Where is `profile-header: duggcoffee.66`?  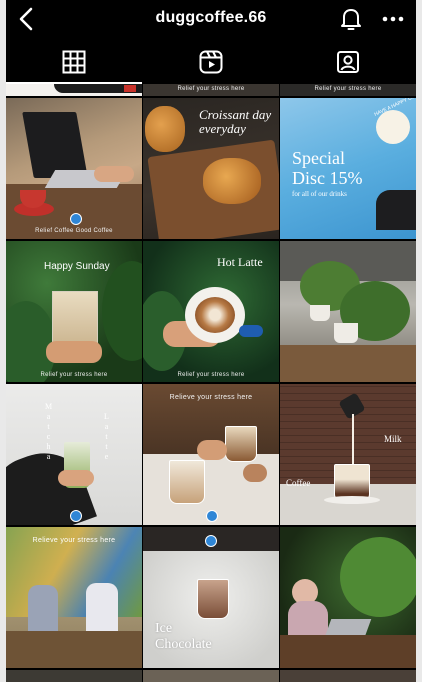 profile-header: duggcoffee.66 is located at coordinates (211, 20).